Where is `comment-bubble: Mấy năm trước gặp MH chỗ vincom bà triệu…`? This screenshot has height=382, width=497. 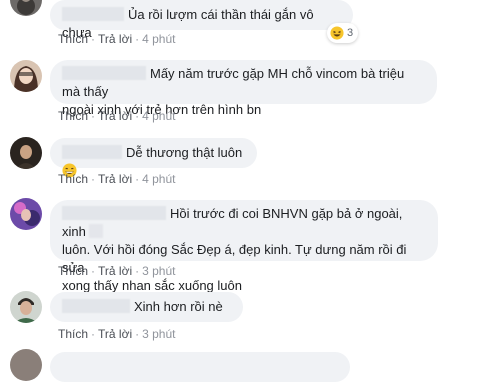
comment-bubble: Mấy năm trước gặp MH chỗ vincom bà triệu… is located at coordinates (243, 88).